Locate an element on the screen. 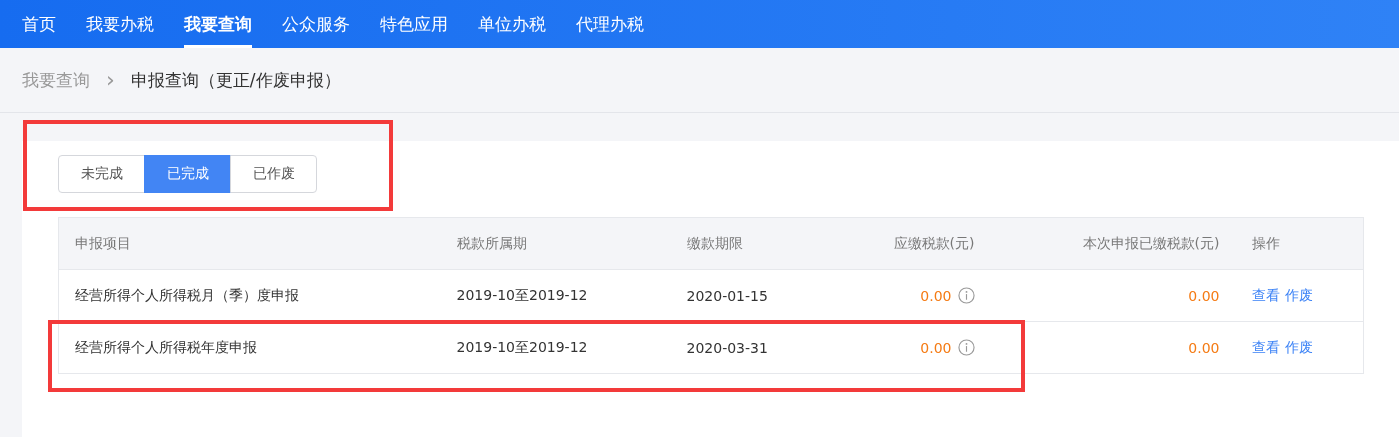 This screenshot has width=1399, height=437. status-tab: 已作废 is located at coordinates (273, 174).